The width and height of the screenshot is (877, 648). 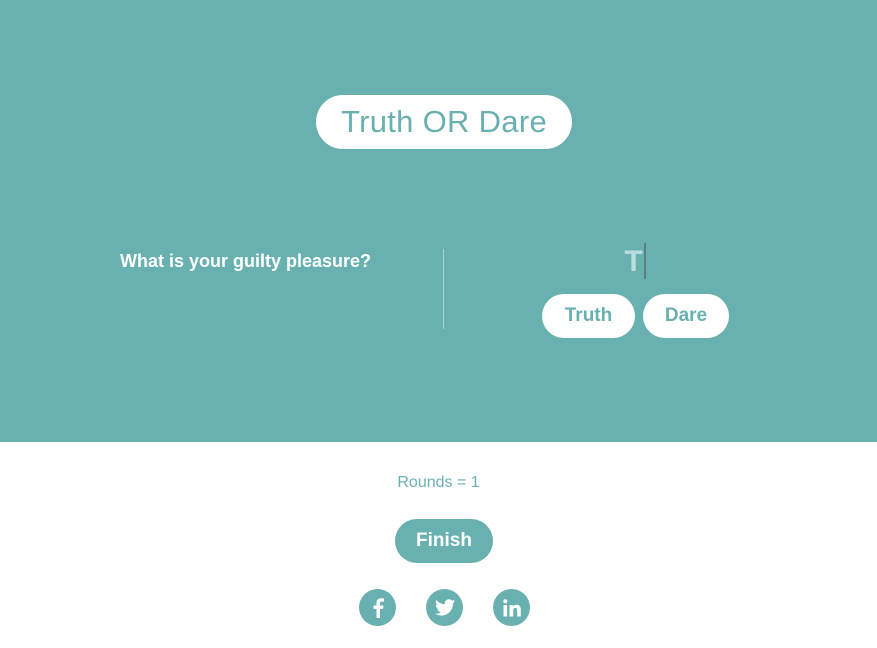 I want to click on typewriter-display: T, so click(x=635, y=262).